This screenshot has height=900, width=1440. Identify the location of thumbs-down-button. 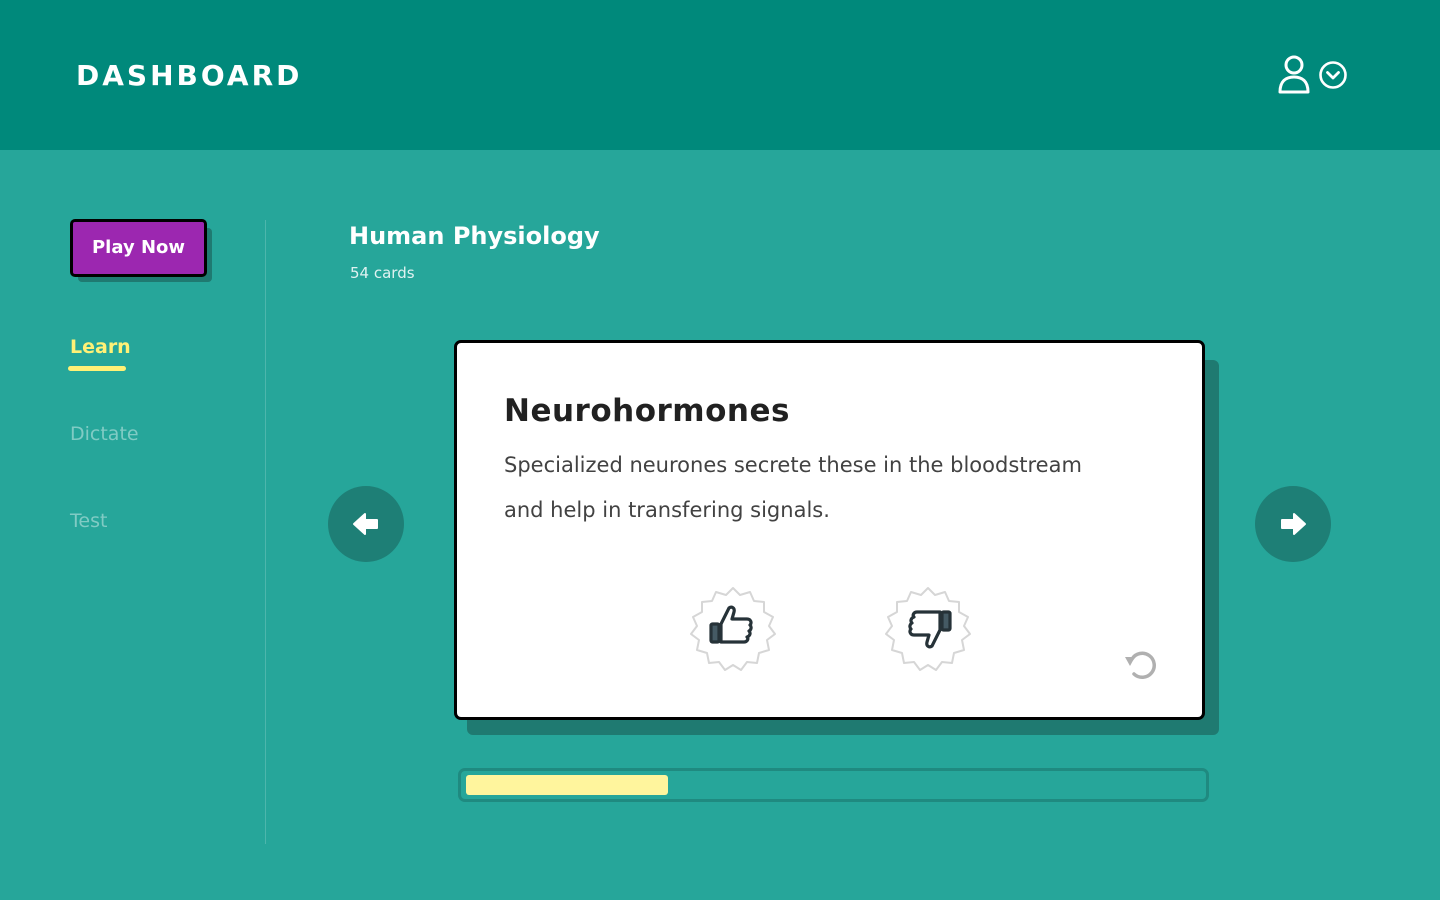
(928, 630).